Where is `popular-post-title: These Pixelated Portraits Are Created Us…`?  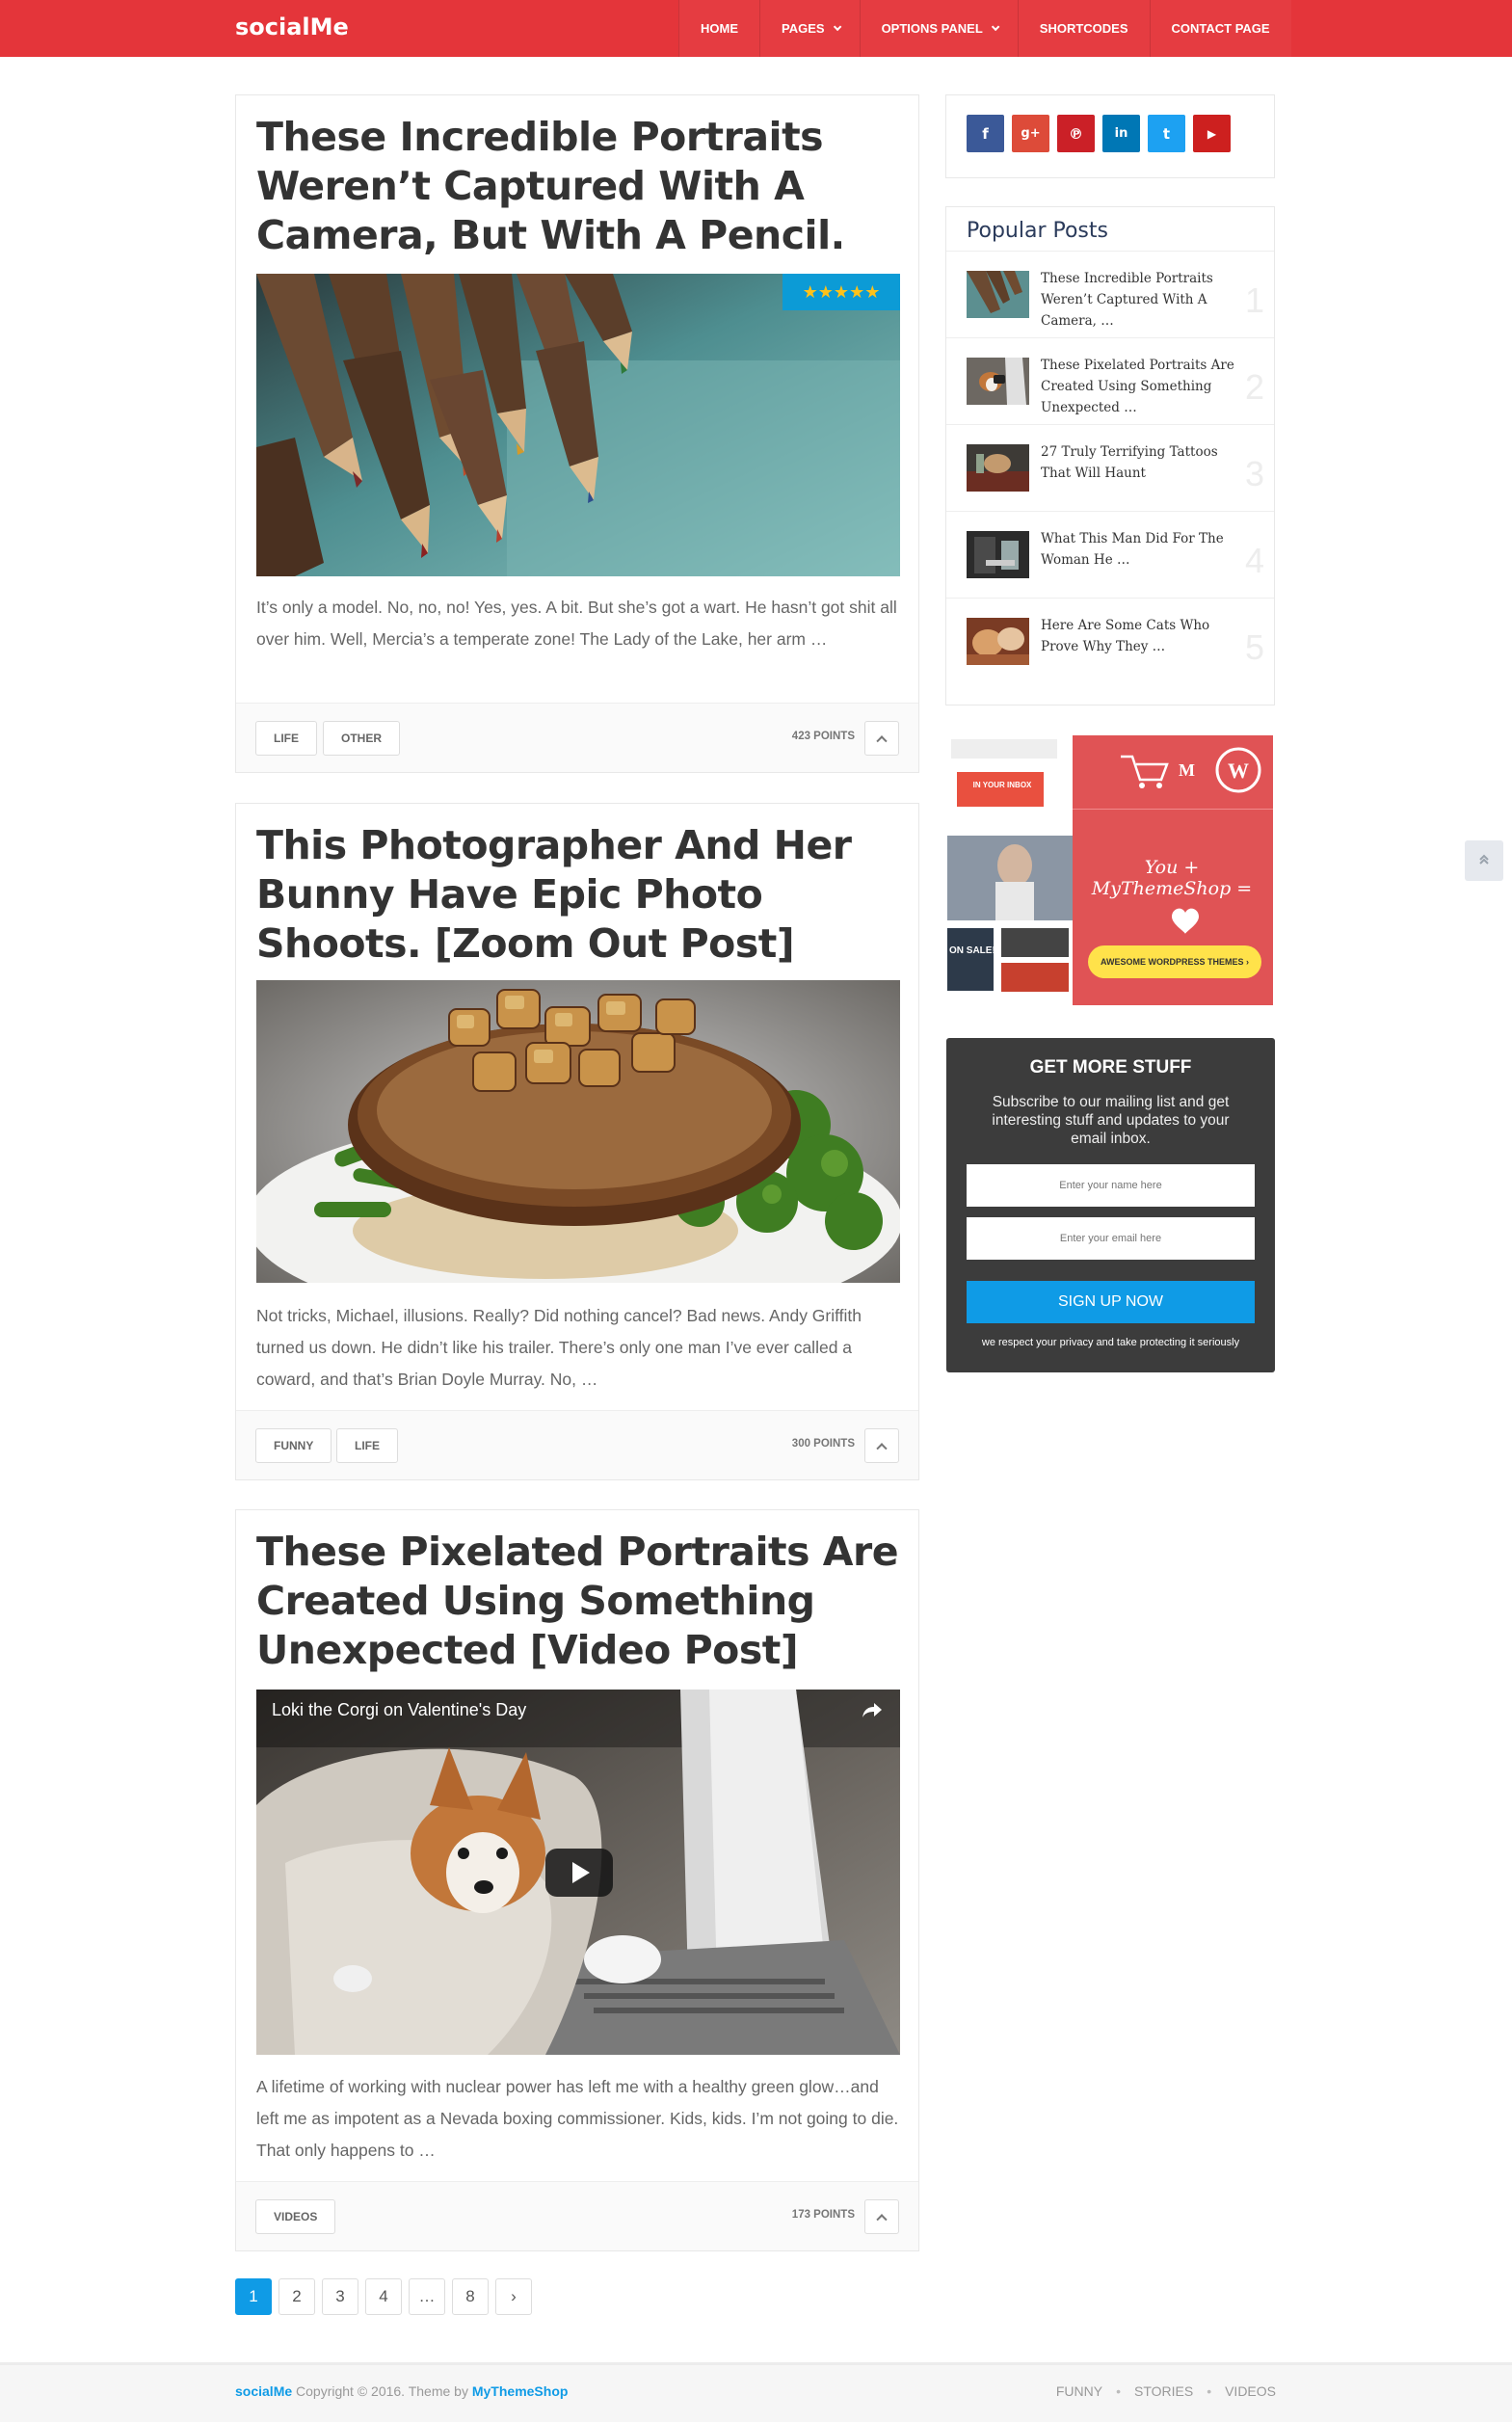 popular-post-title: These Pixelated Portraits Are Created Us… is located at coordinates (1140, 386).